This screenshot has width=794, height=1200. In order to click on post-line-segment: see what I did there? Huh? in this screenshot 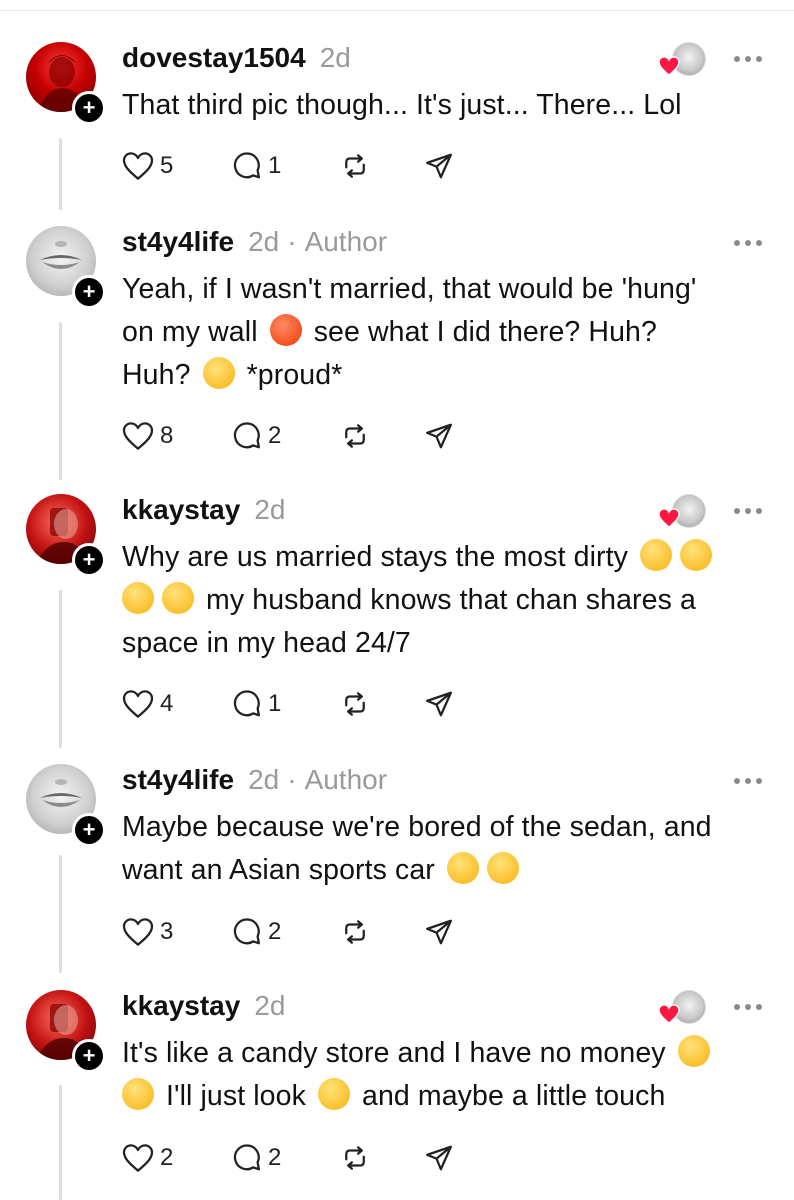, I will do `click(485, 332)`.